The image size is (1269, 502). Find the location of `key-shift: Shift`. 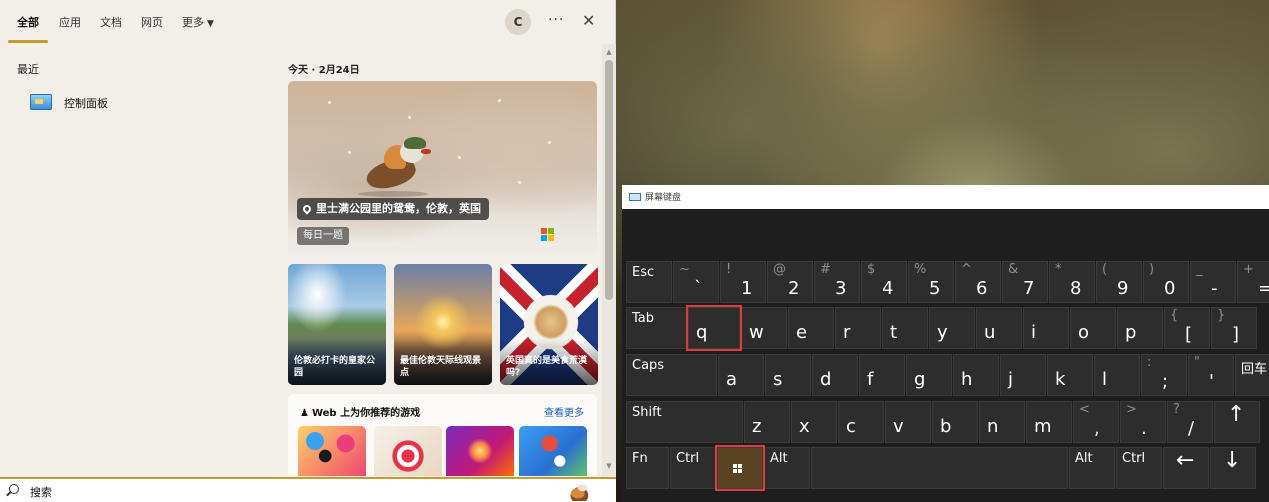

key-shift: Shift is located at coordinates (684, 422).